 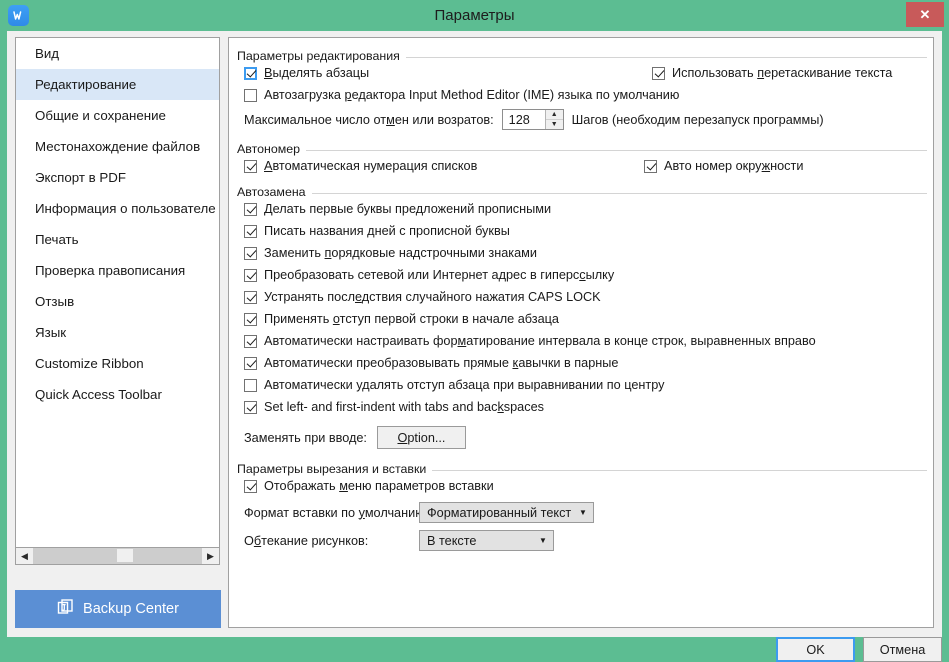 What do you see at coordinates (305, 437) in the screenshot?
I see `replace-on-type-label: Заменять при вводе:` at bounding box center [305, 437].